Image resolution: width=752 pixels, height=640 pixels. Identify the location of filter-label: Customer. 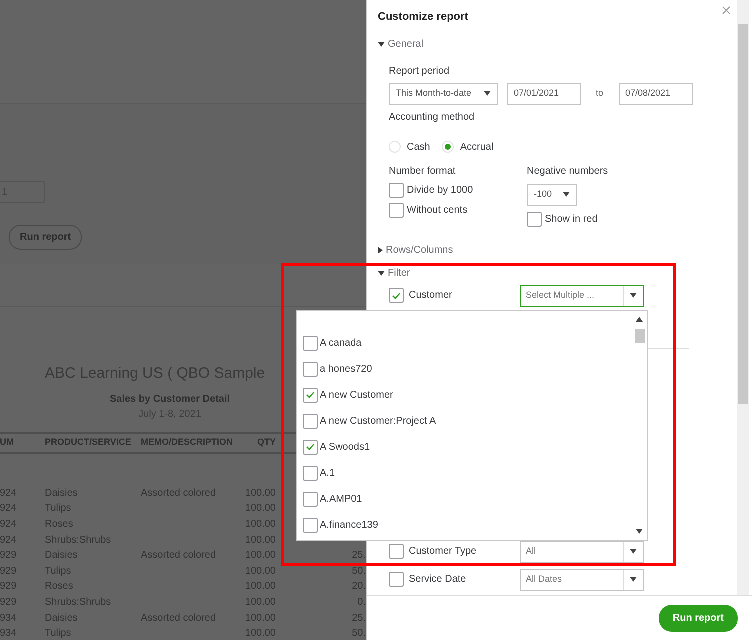
(462, 295).